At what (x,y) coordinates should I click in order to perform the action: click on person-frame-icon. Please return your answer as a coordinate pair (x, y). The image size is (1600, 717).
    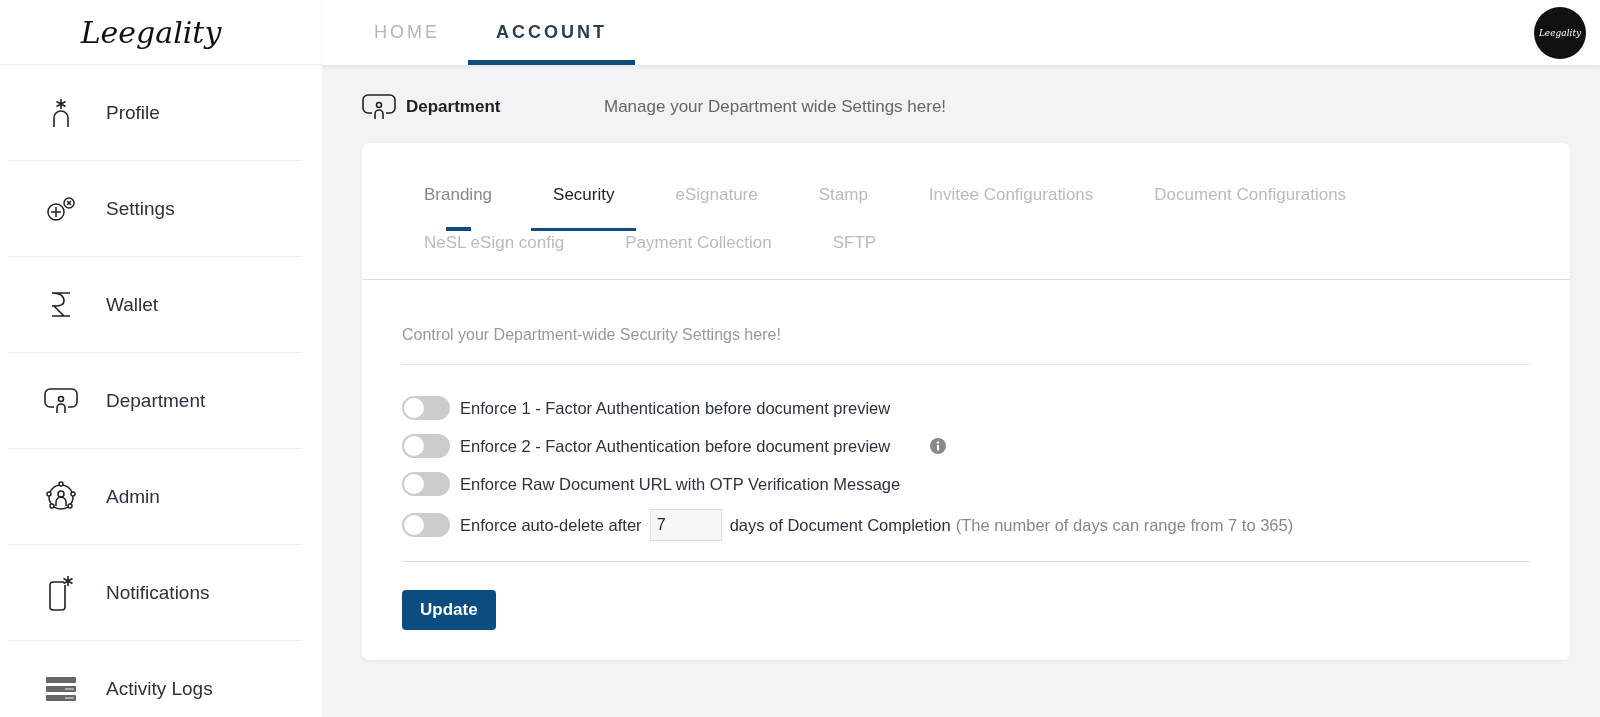
    Looking at the image, I should click on (61, 400).